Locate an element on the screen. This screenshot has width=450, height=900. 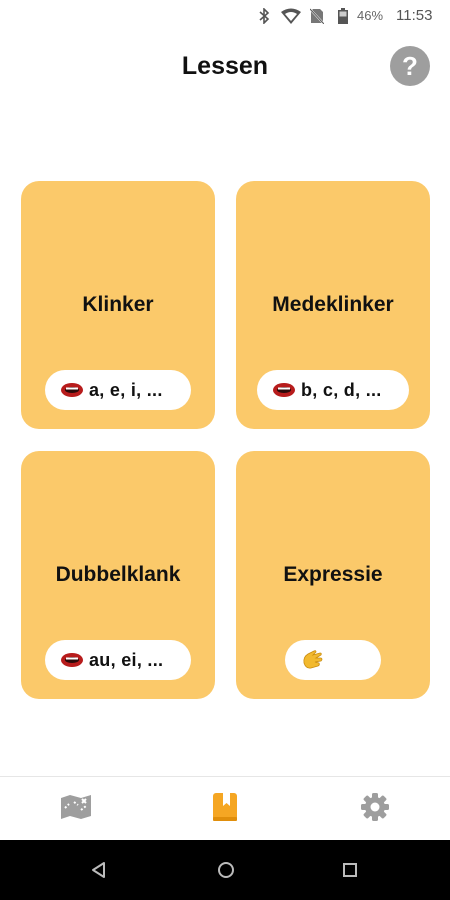
page-title: Lessen is located at coordinates (225, 66).